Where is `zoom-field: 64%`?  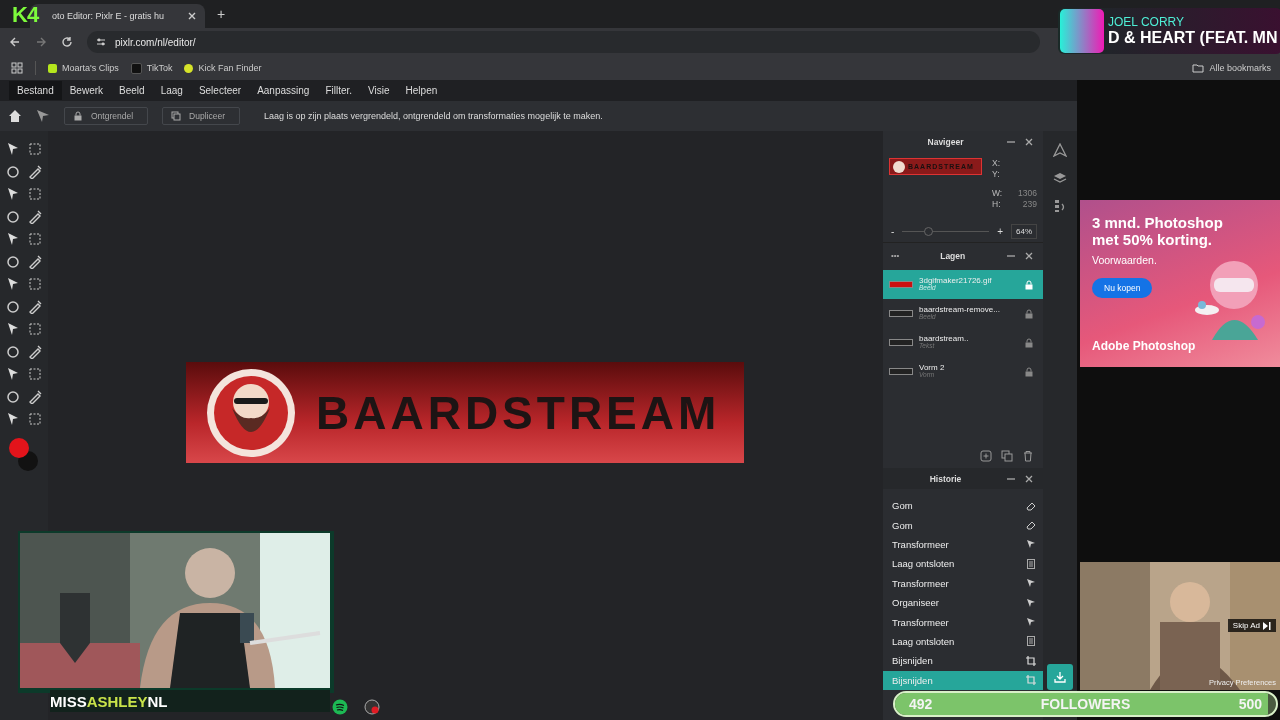
zoom-field: 64% is located at coordinates (1024, 231).